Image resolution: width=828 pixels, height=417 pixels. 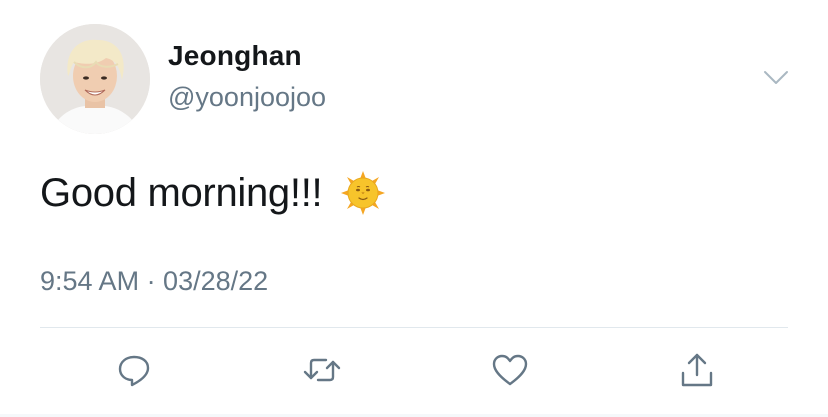 I want to click on author-handle: @yoonjoojoo, so click(x=247, y=97).